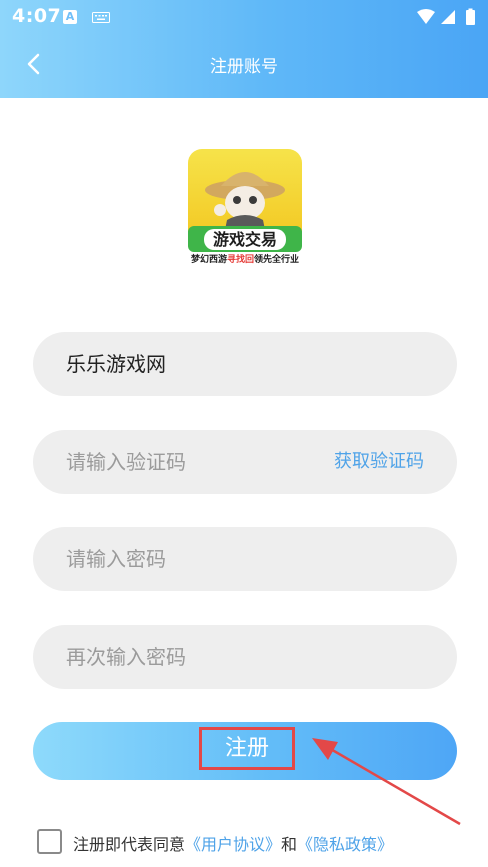 Image resolution: width=488 pixels, height=867 pixels. Describe the element at coordinates (245, 657) in the screenshot. I see `confirm-password-field: 再次输入密码` at that location.